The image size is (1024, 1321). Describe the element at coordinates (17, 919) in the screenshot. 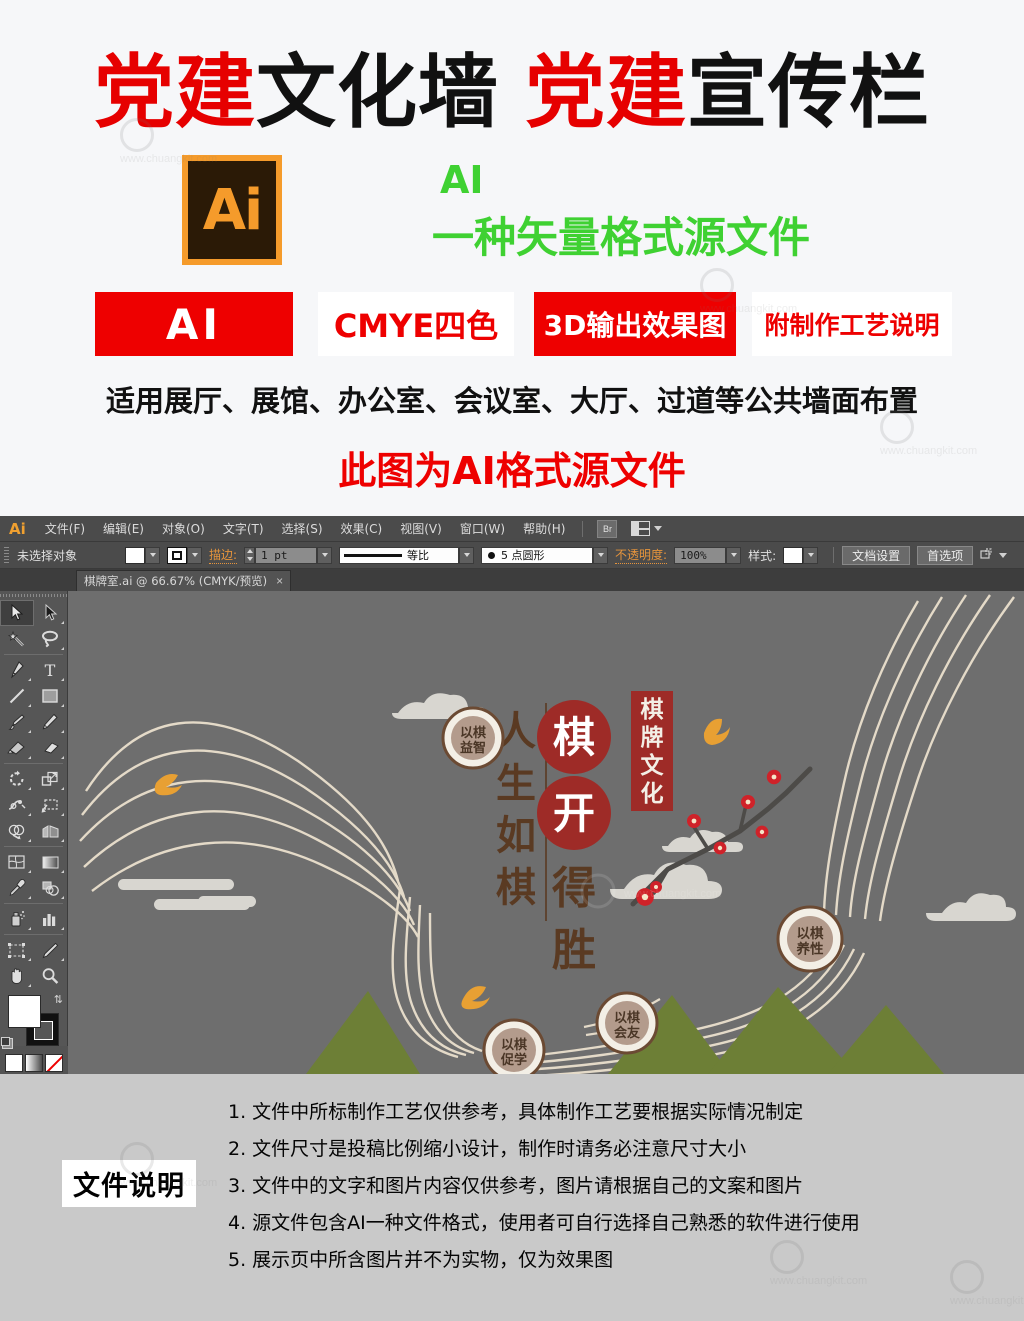

I see `symbol-sprayer-tool` at that location.